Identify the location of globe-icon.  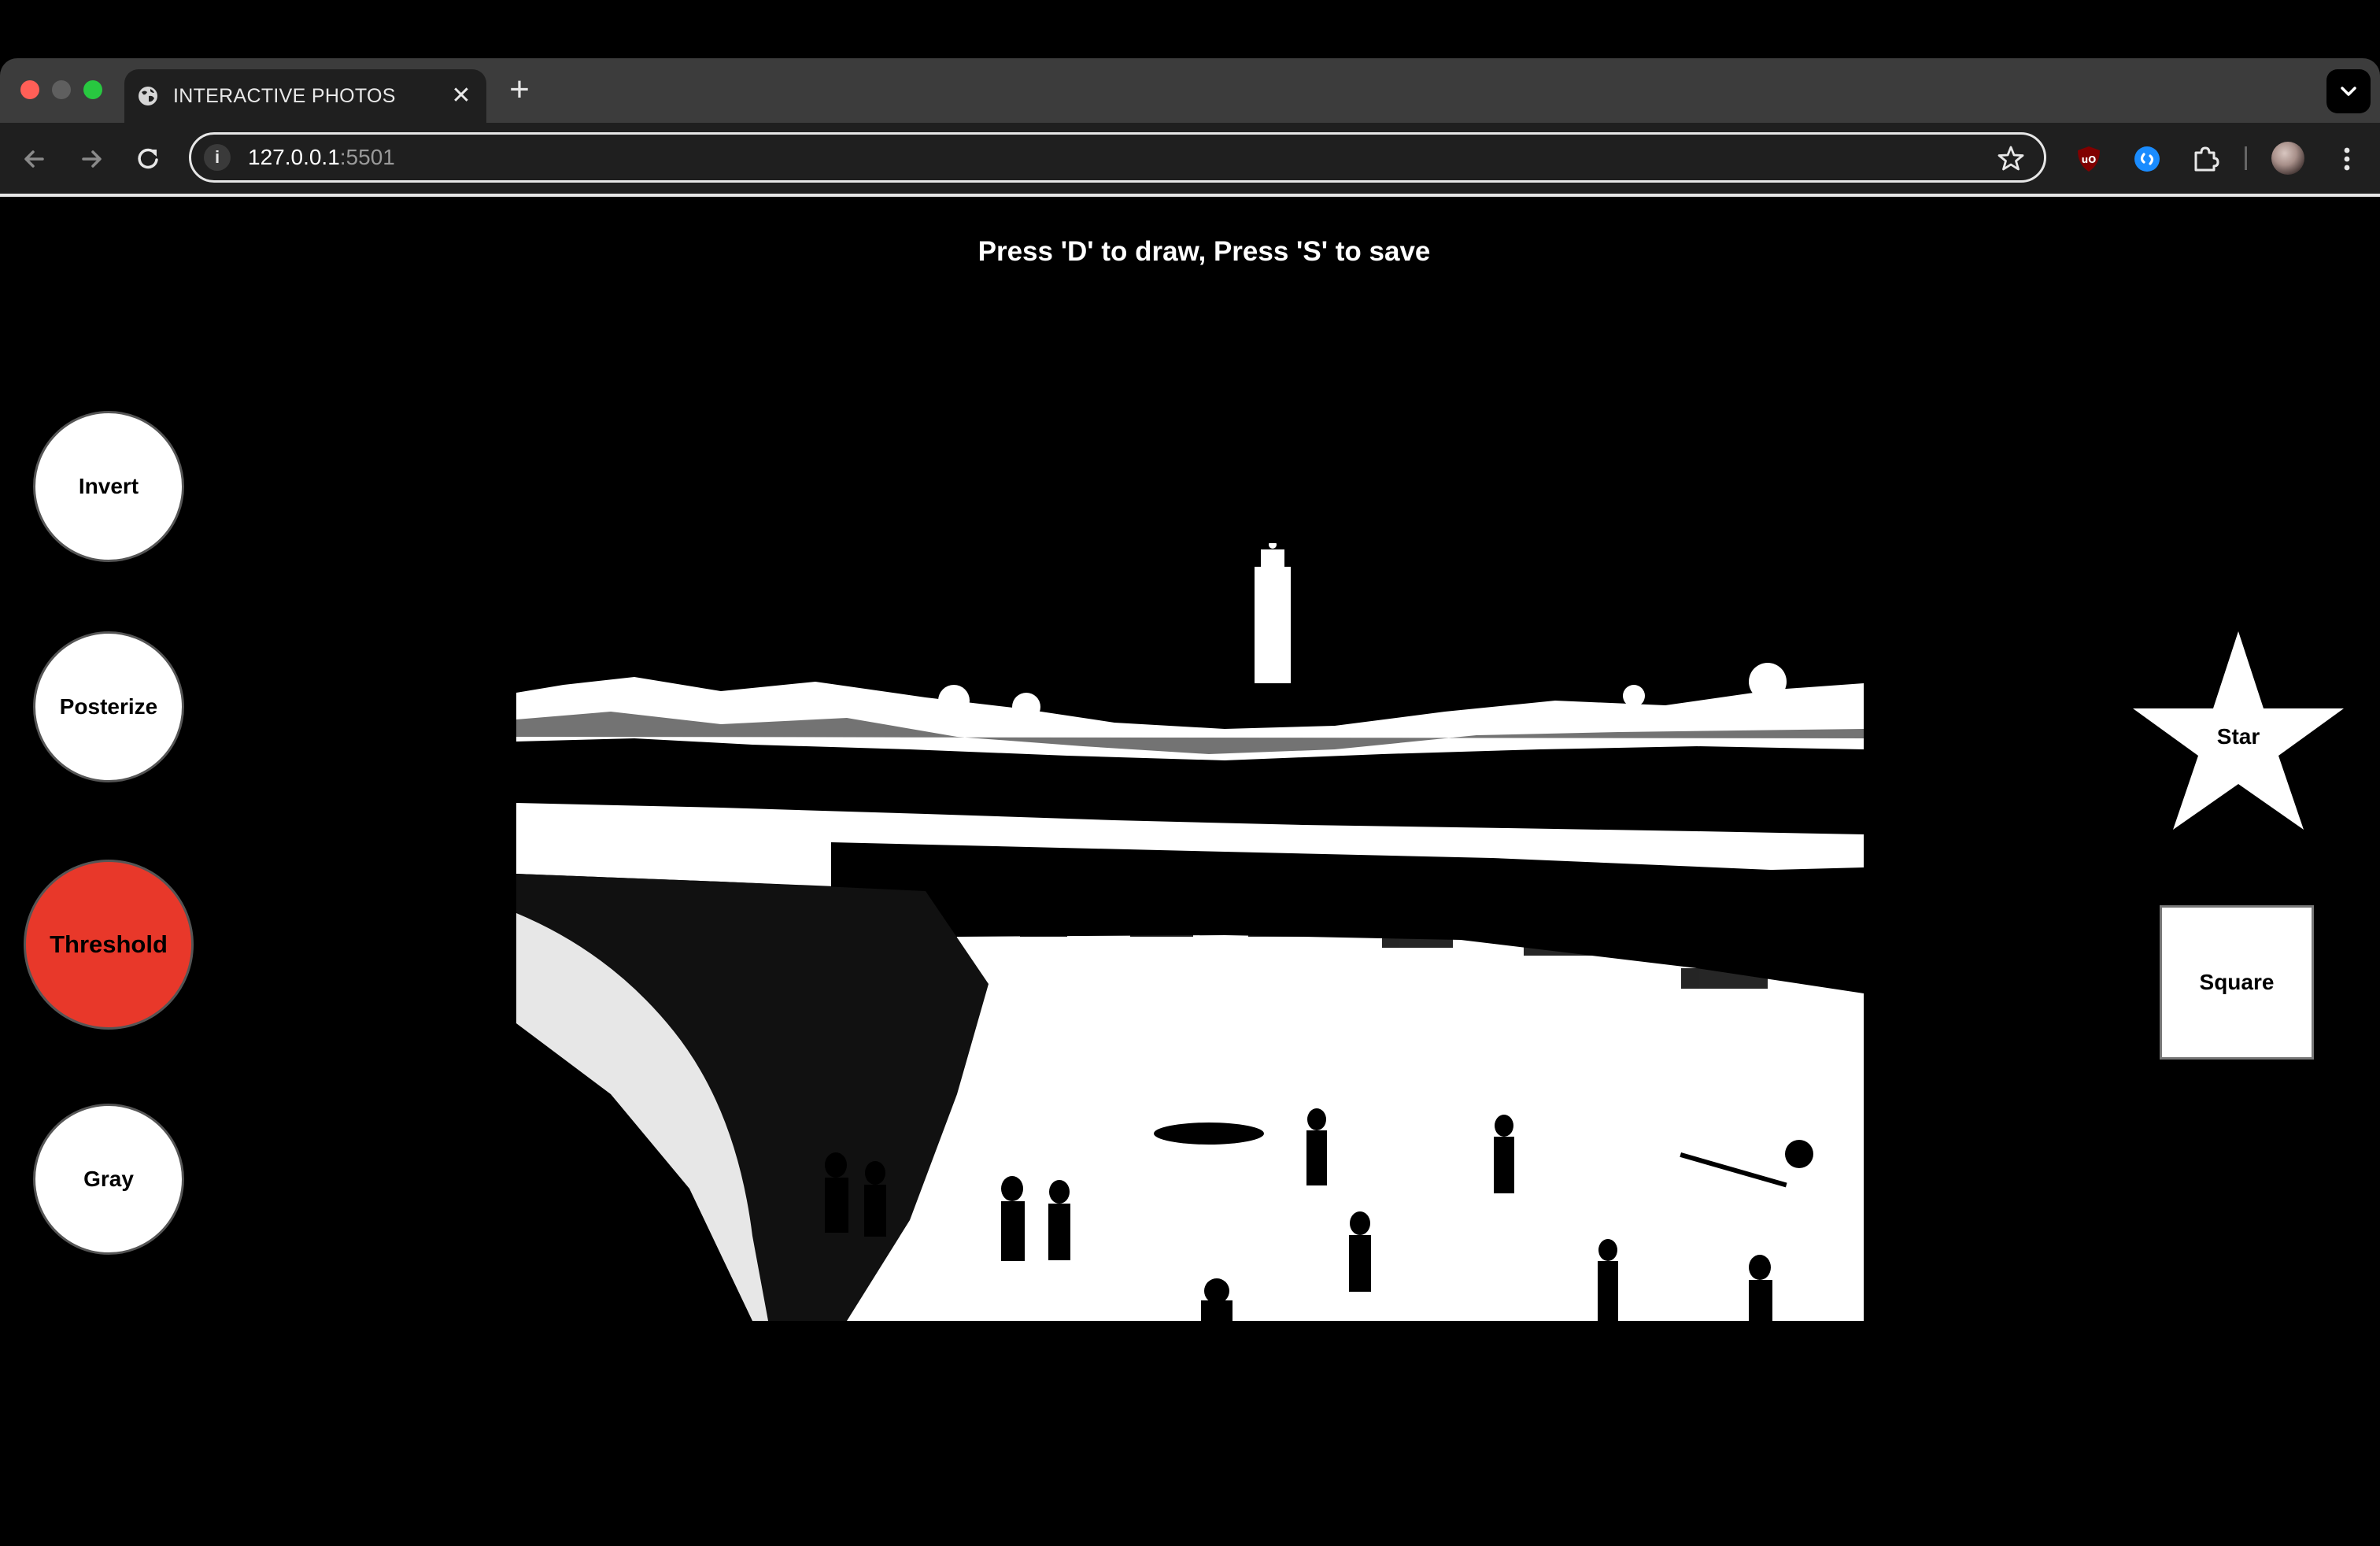
(148, 96).